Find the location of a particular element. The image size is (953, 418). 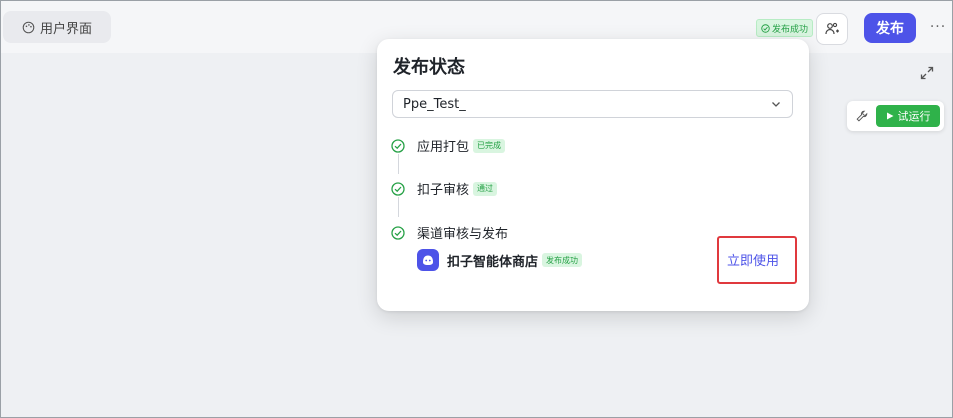

users-add-icon is located at coordinates (832, 28).